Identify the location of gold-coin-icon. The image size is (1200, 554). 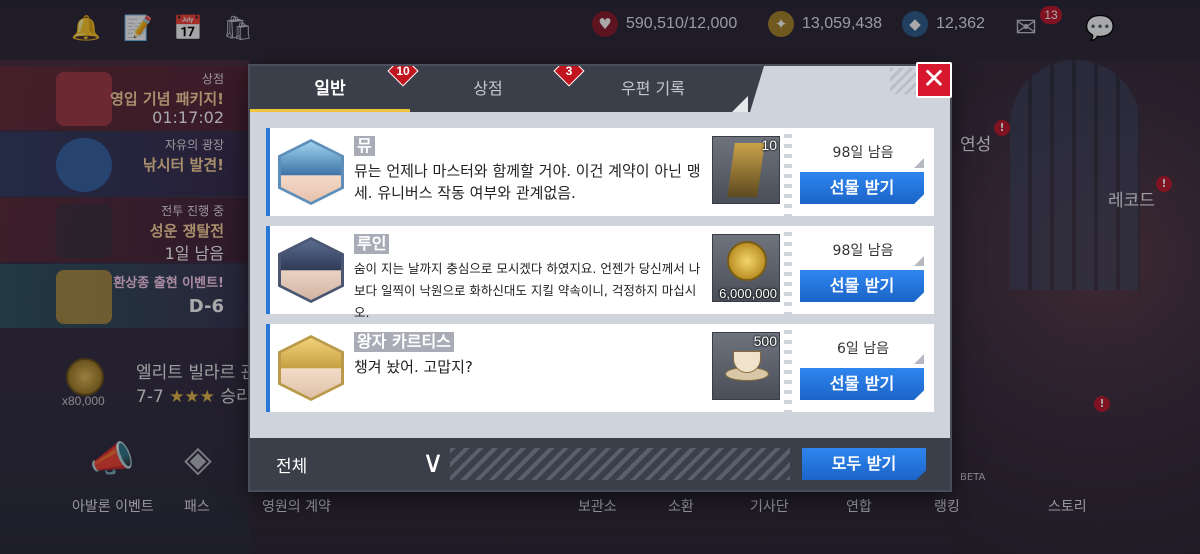
(747, 261).